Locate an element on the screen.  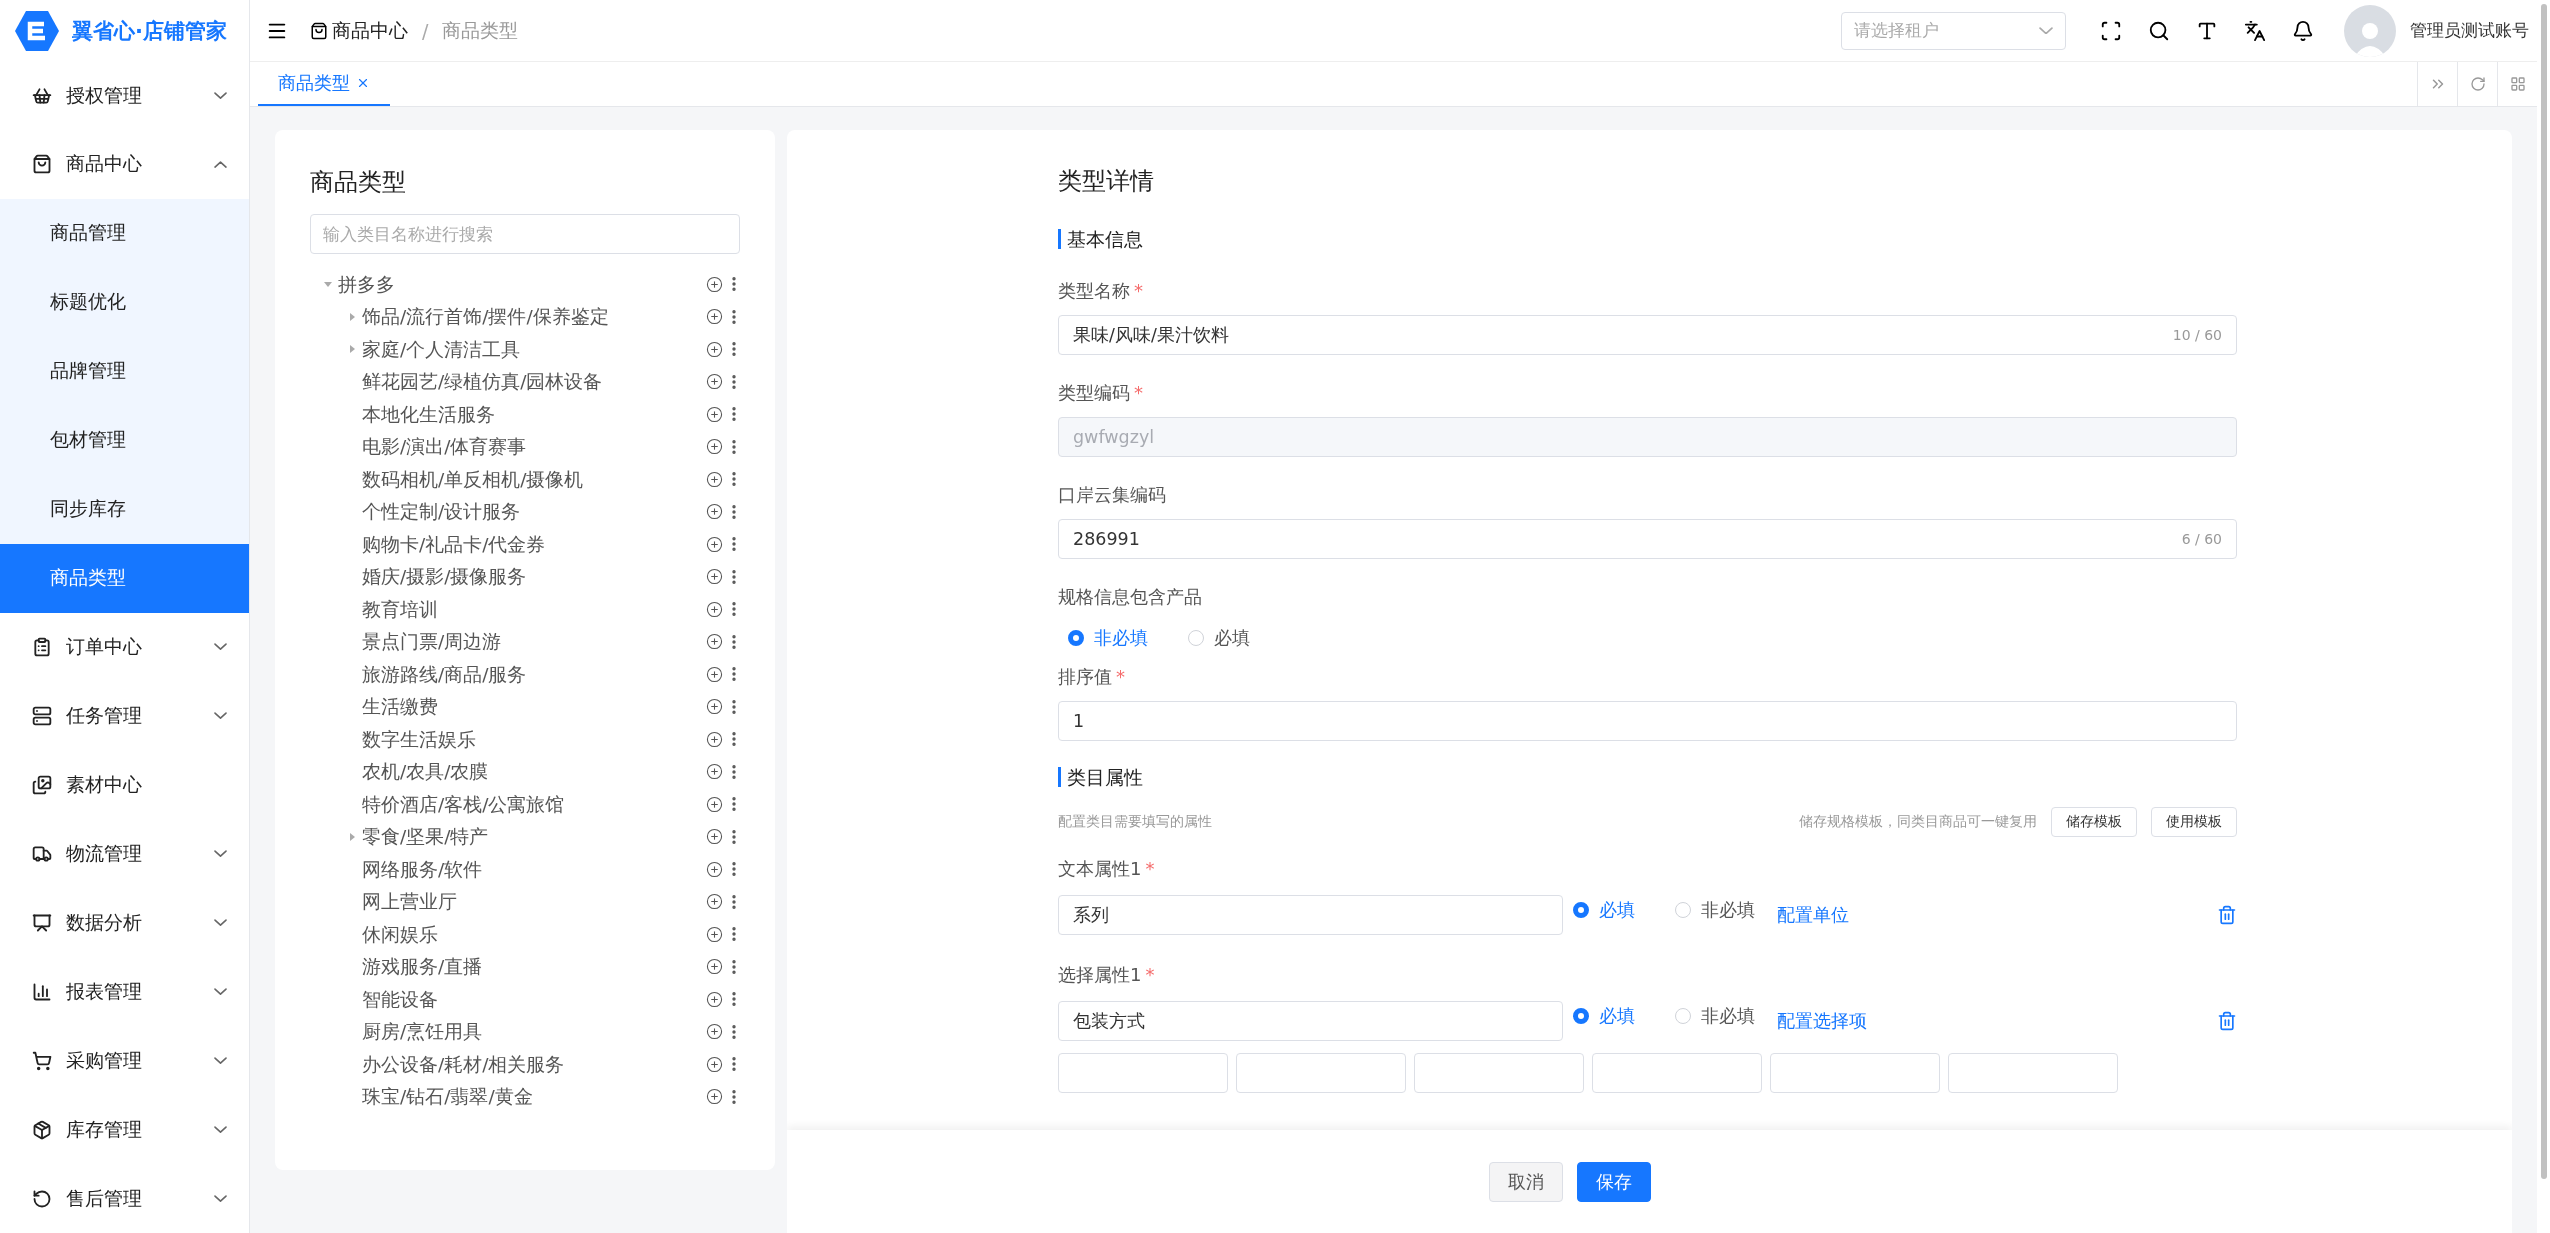
tree-item: 厨房/烹饪用具 is located at coordinates (534, 1032).